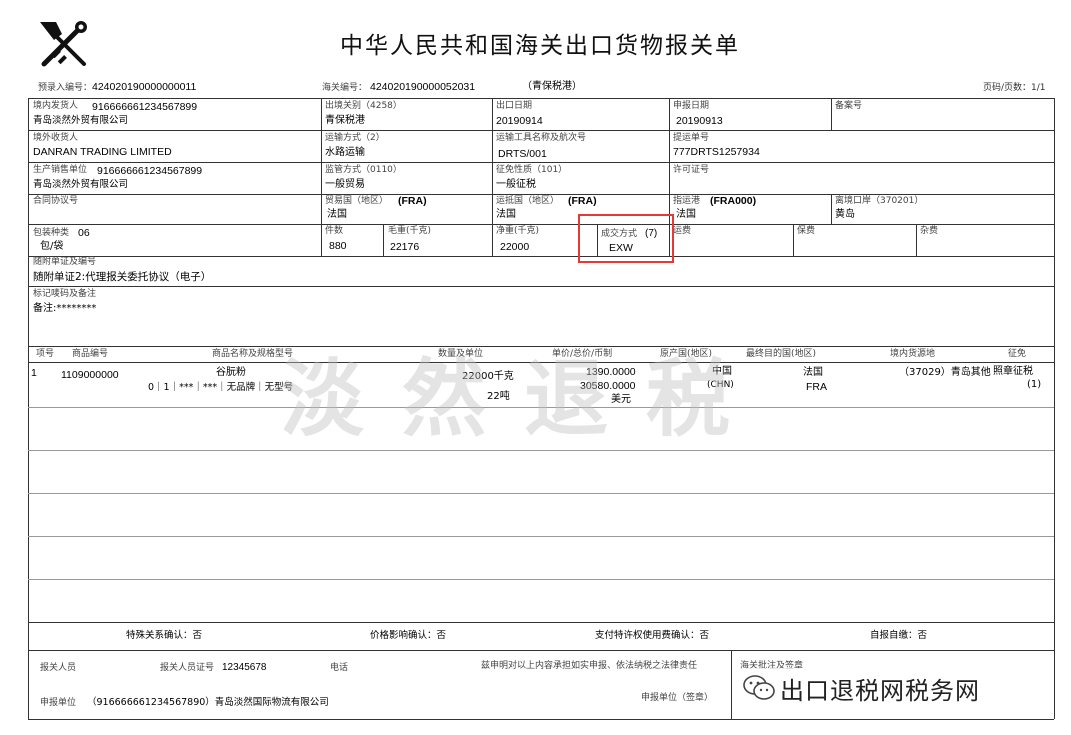  I want to click on customs-emblem-icon, so click(64, 44).